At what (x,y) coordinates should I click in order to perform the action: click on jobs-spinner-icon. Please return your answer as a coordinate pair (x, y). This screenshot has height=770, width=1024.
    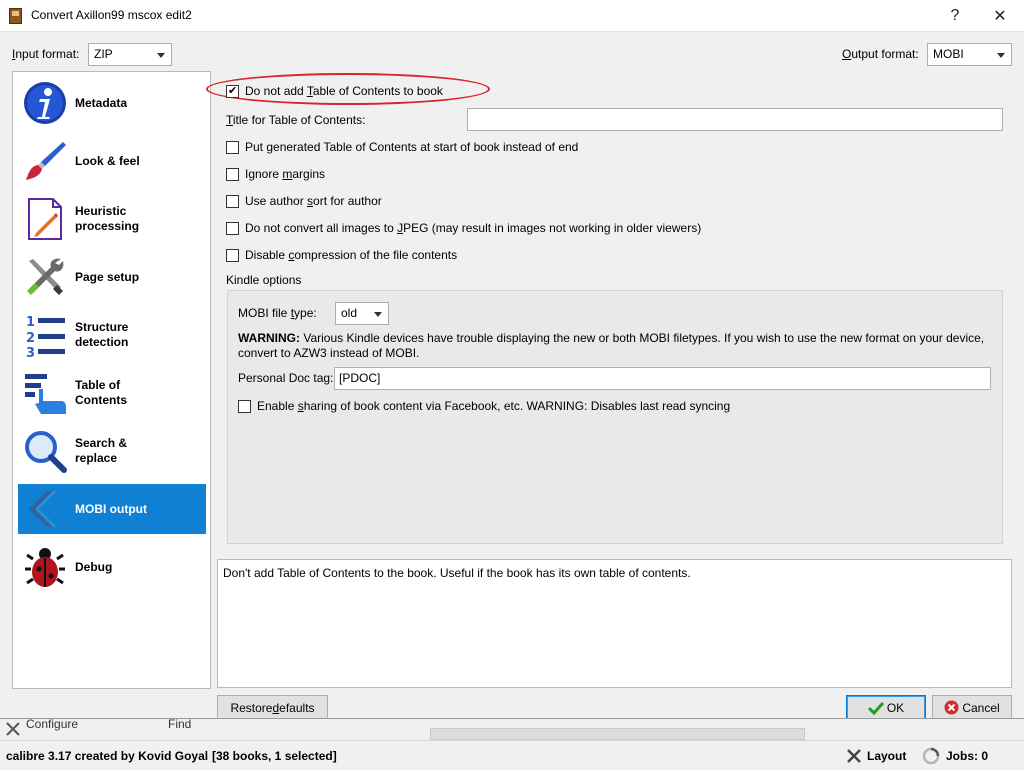
    Looking at the image, I should click on (931, 756).